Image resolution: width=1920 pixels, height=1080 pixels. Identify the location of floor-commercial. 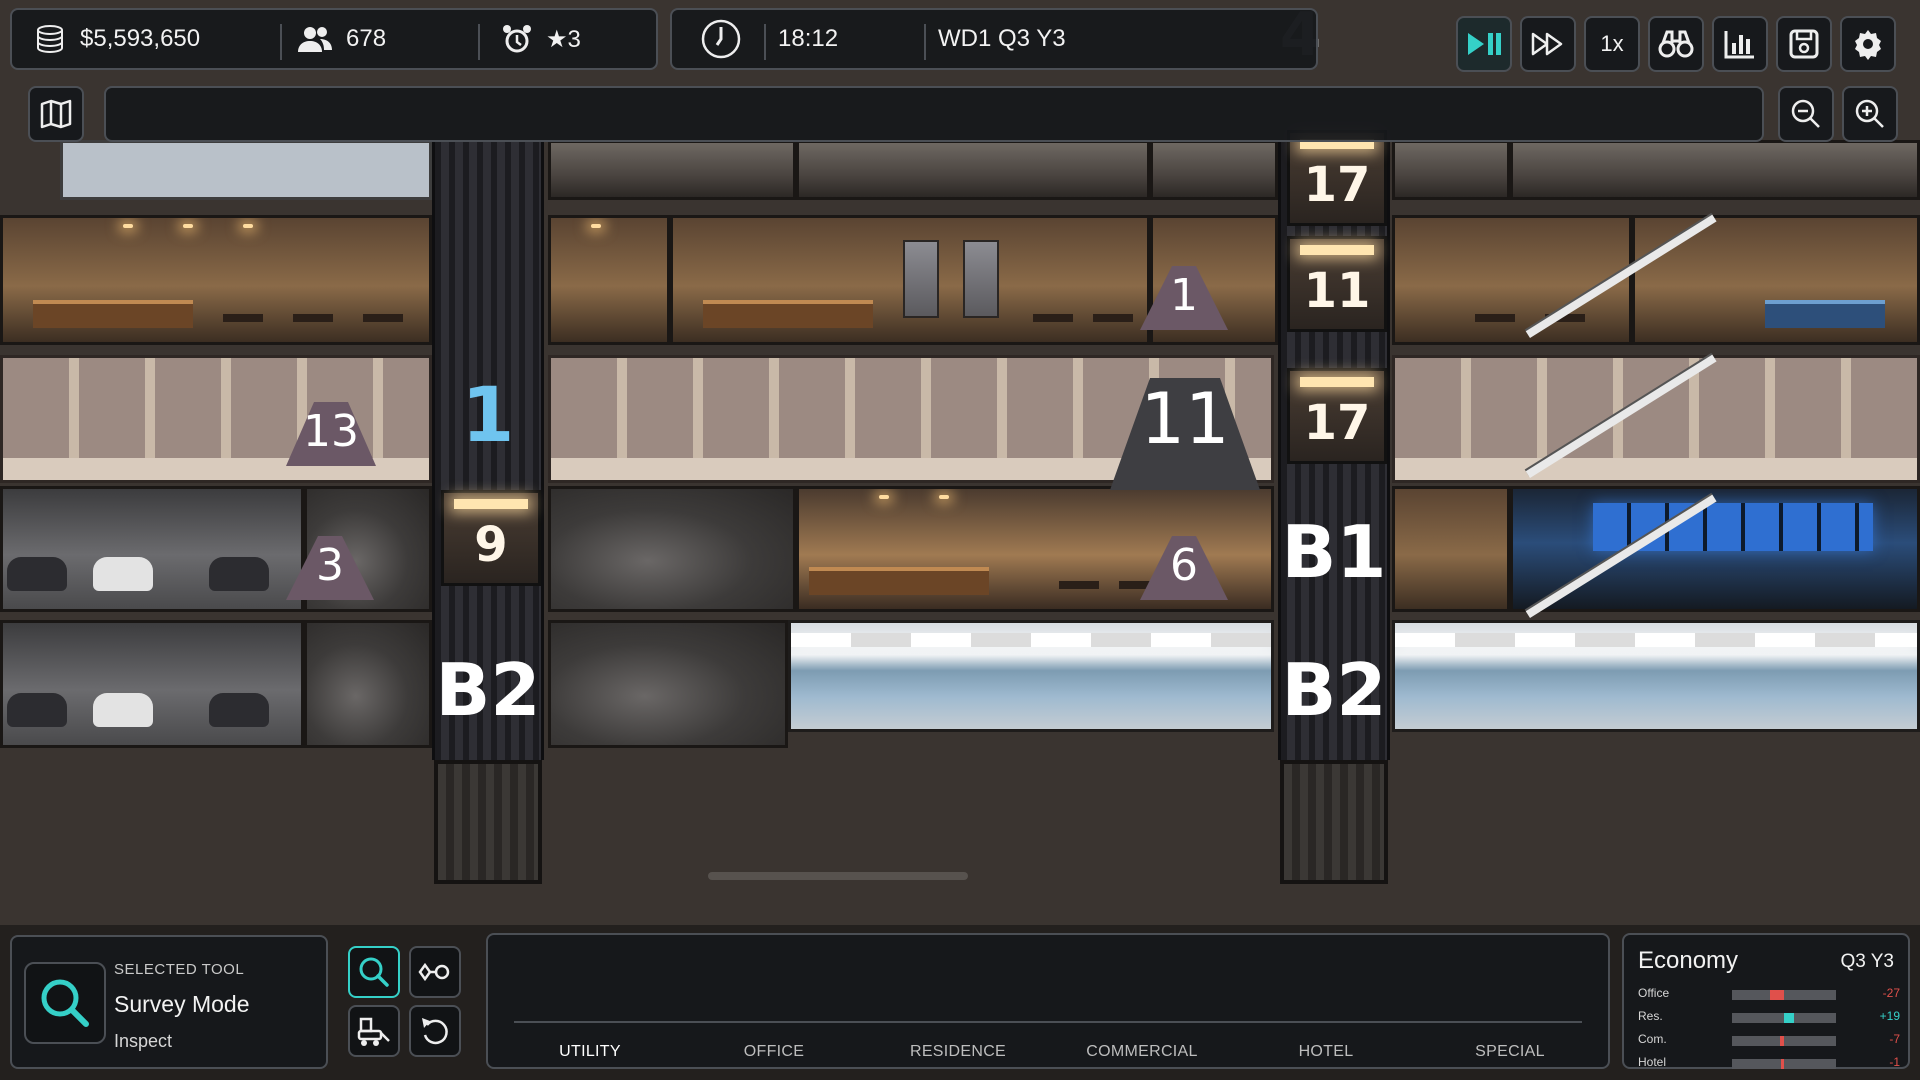
(960, 280).